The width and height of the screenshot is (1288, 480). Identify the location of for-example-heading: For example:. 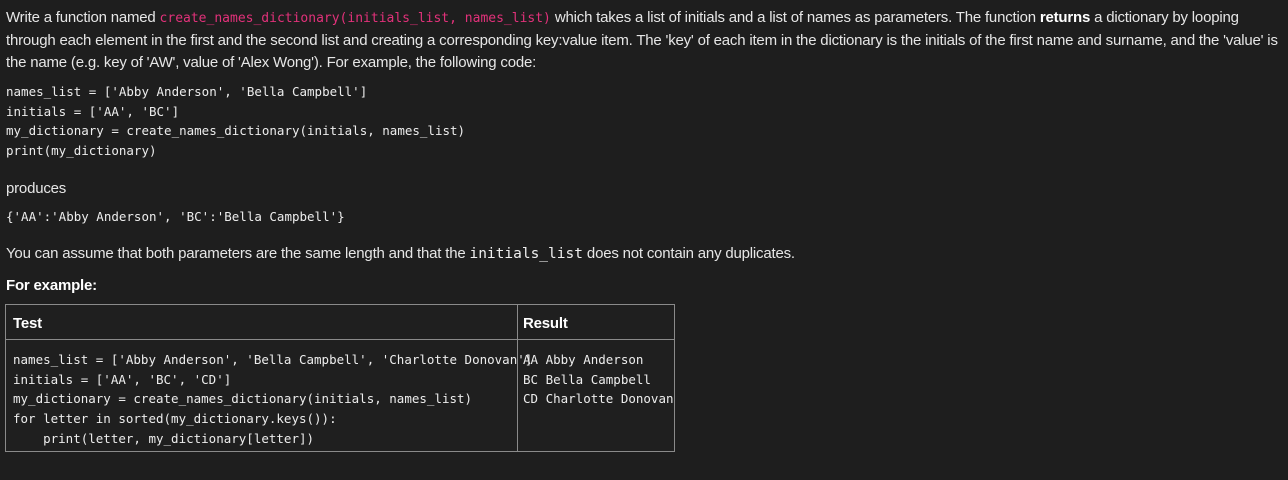
(644, 286).